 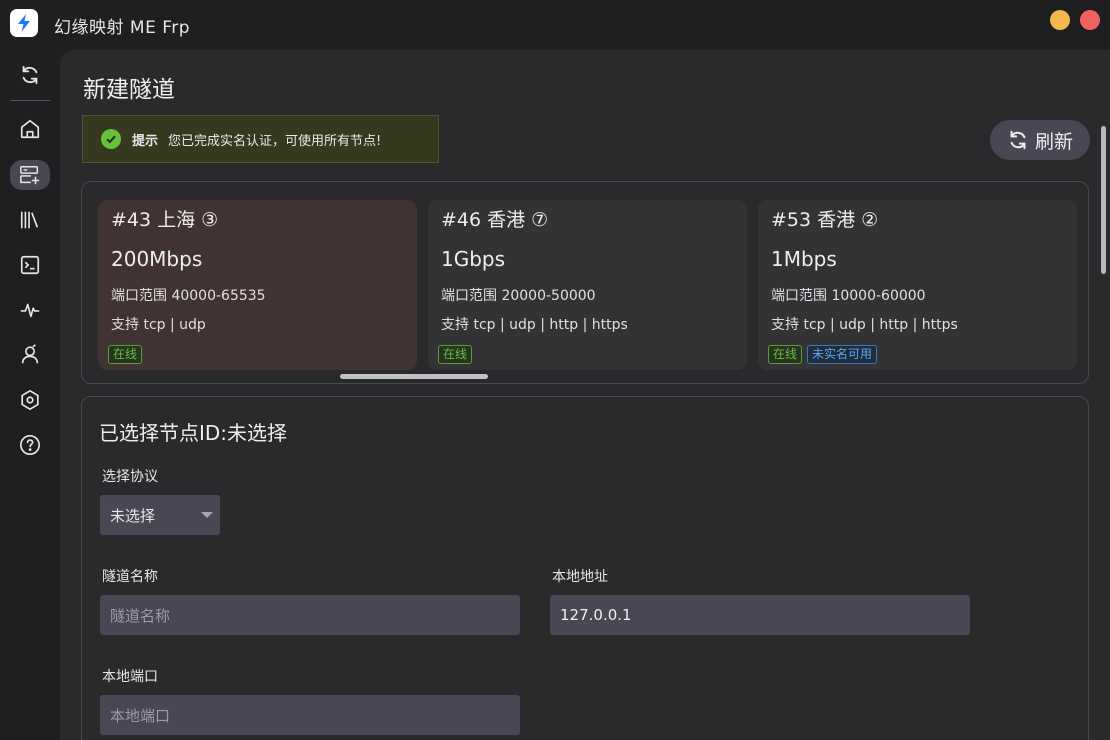 I want to click on sidebar-item-terminal, so click(x=30, y=265).